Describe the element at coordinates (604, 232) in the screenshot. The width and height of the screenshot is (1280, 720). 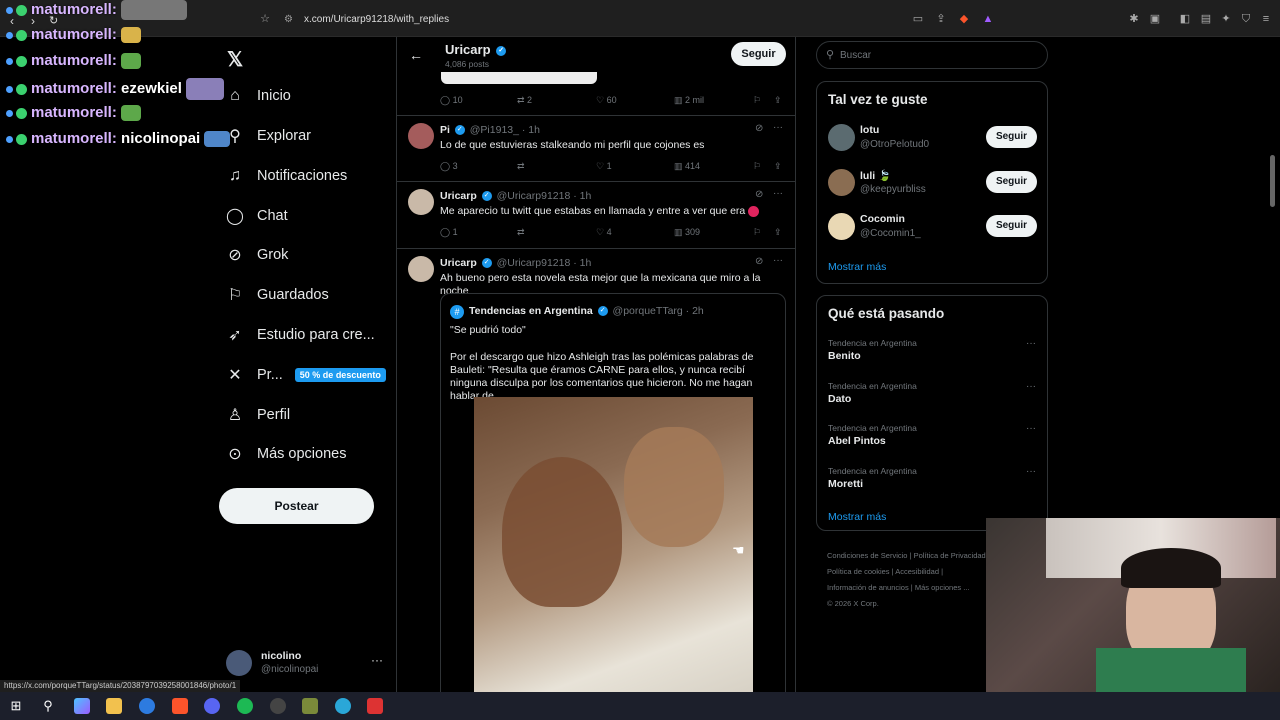
I see `like-icon: ♡ 4` at that location.